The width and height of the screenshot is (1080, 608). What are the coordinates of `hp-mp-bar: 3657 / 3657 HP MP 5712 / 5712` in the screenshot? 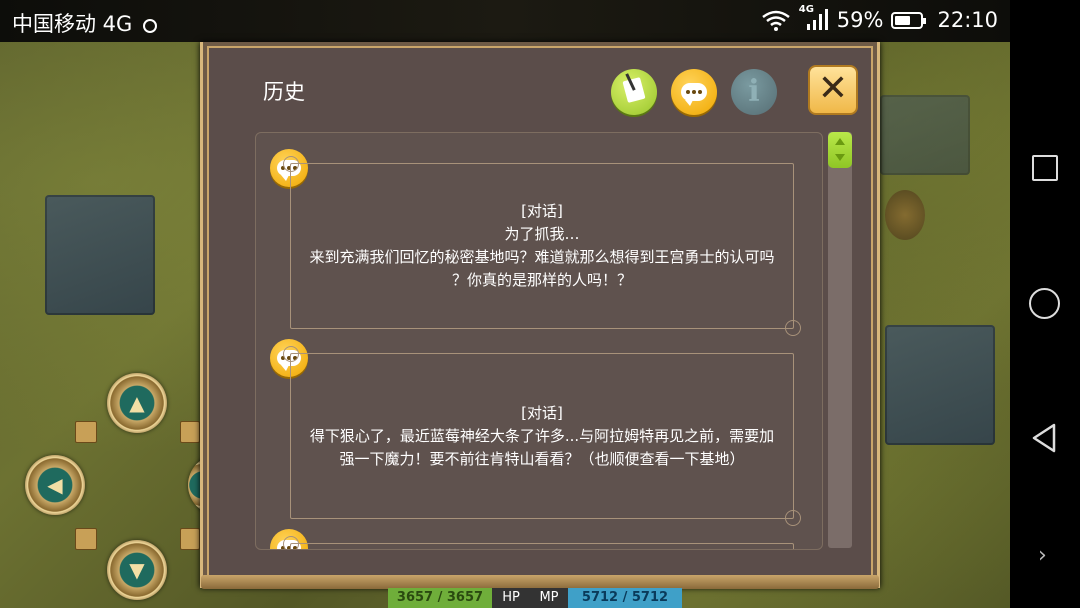 It's located at (535, 598).